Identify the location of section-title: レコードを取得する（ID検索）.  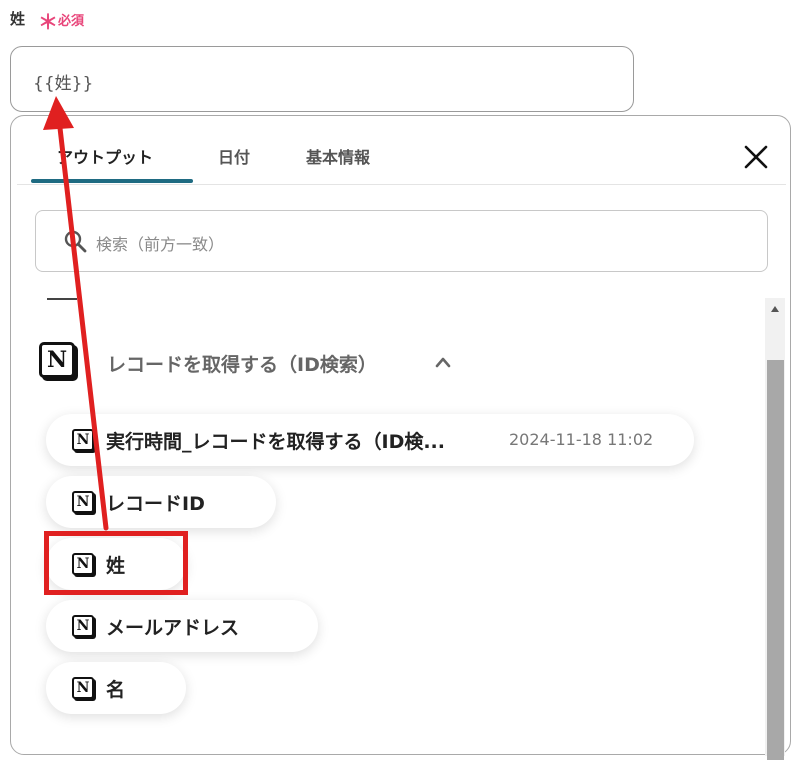
(242, 365).